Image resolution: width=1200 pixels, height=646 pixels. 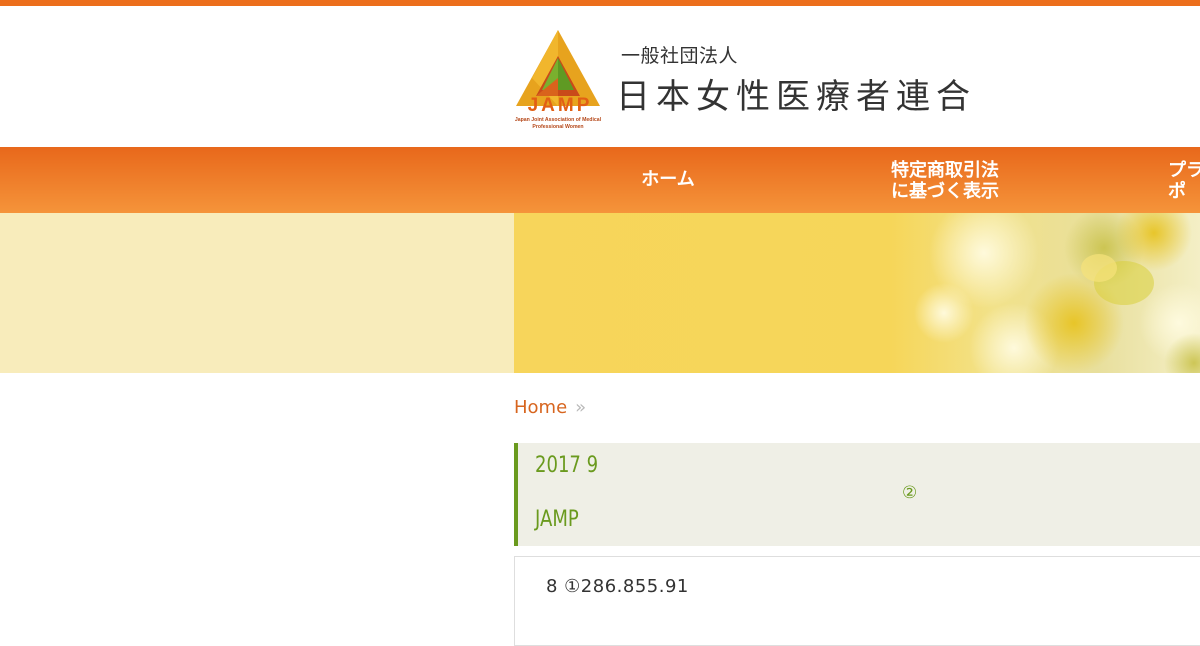 What do you see at coordinates (1184, 181) in the screenshot?
I see `nav-item-label: プラ ポ` at bounding box center [1184, 181].